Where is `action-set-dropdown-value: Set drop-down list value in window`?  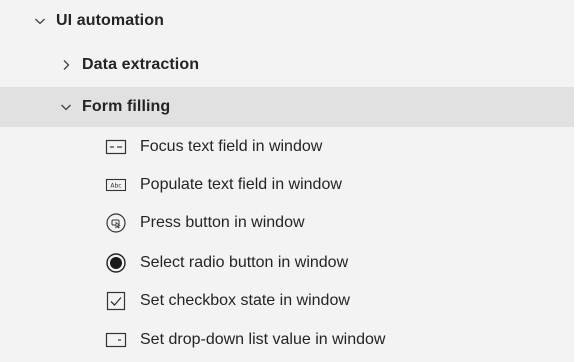 action-set-dropdown-value: Set drop-down list value in window is located at coordinates (294, 340).